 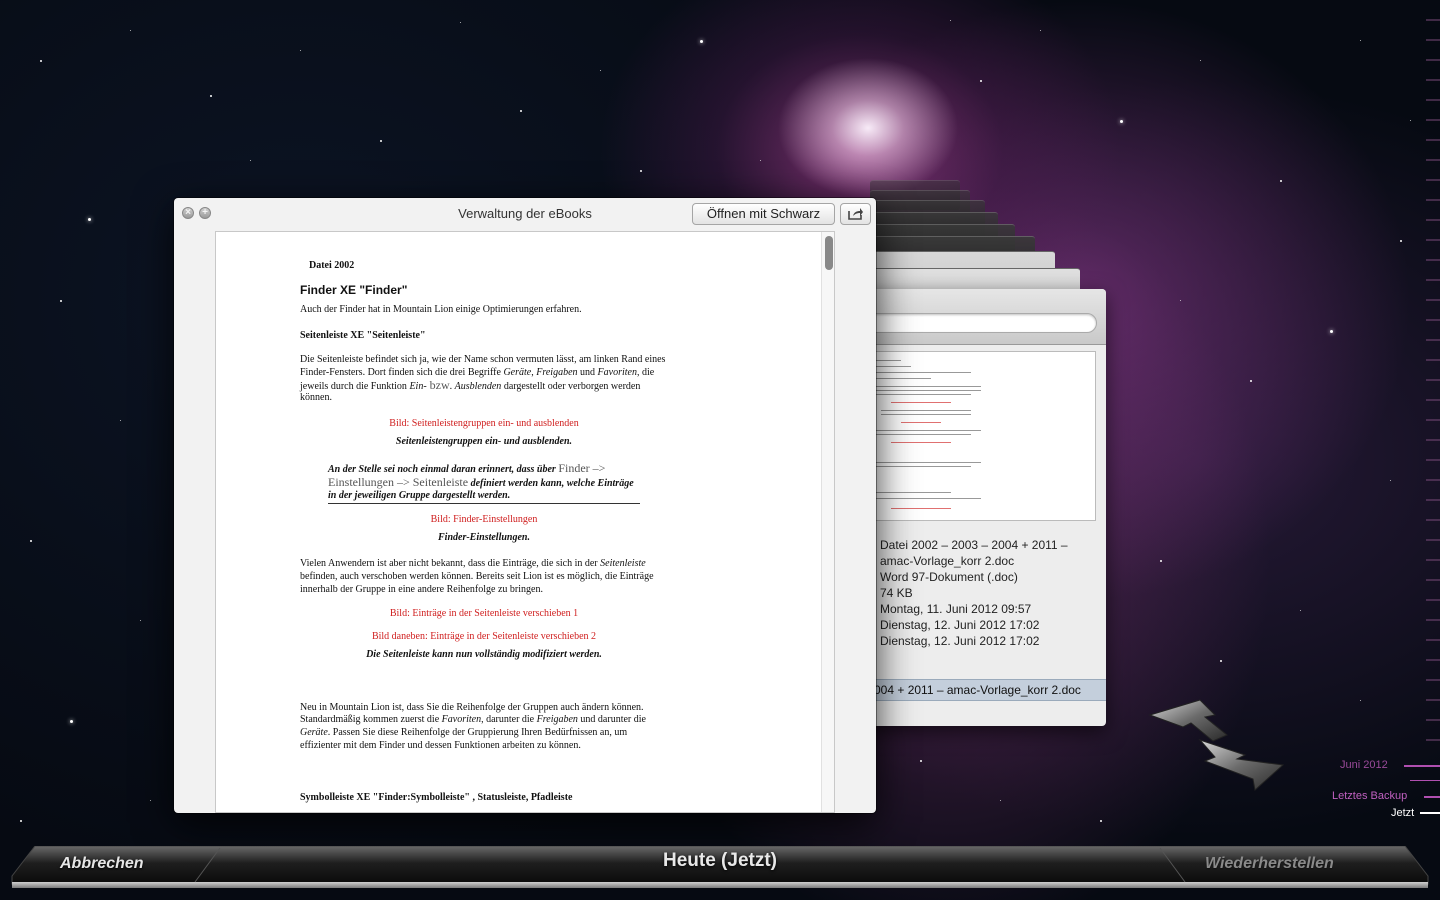 What do you see at coordinates (354, 290) in the screenshot?
I see `doc-heading: Finder XE "Finder"` at bounding box center [354, 290].